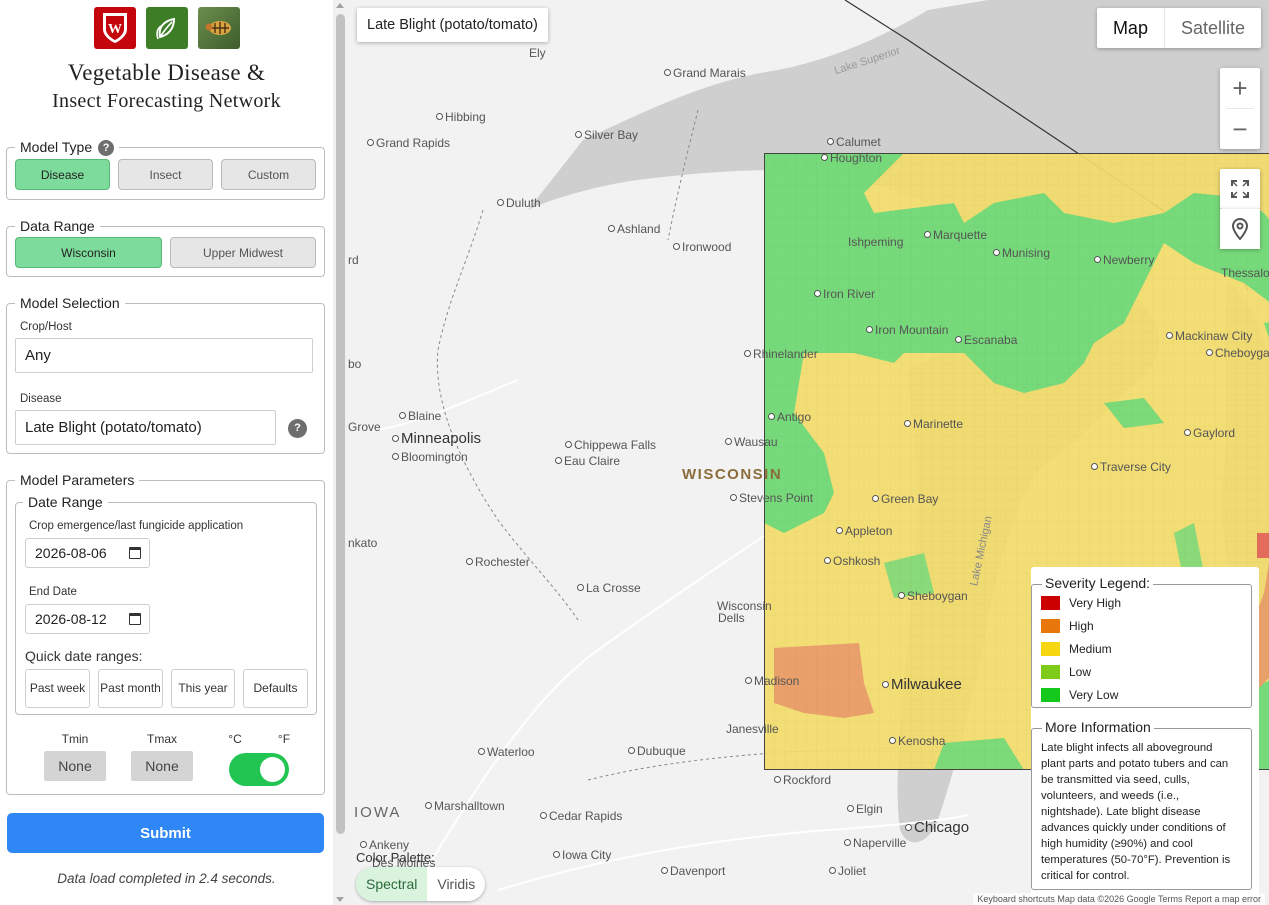 The width and height of the screenshot is (1269, 905). Describe the element at coordinates (506, 752) in the screenshot. I see `label-waterloo: Waterloo` at that location.